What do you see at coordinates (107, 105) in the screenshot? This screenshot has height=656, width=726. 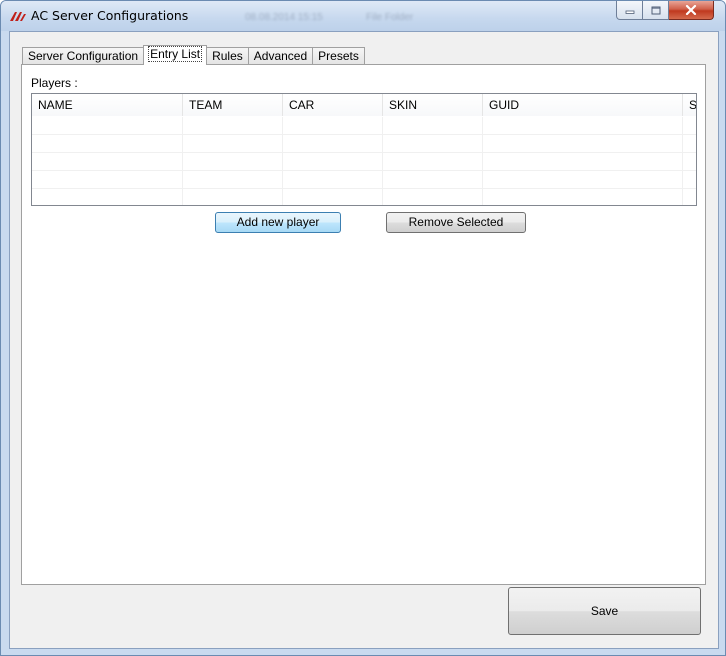 I see `column-header-name: NAME` at bounding box center [107, 105].